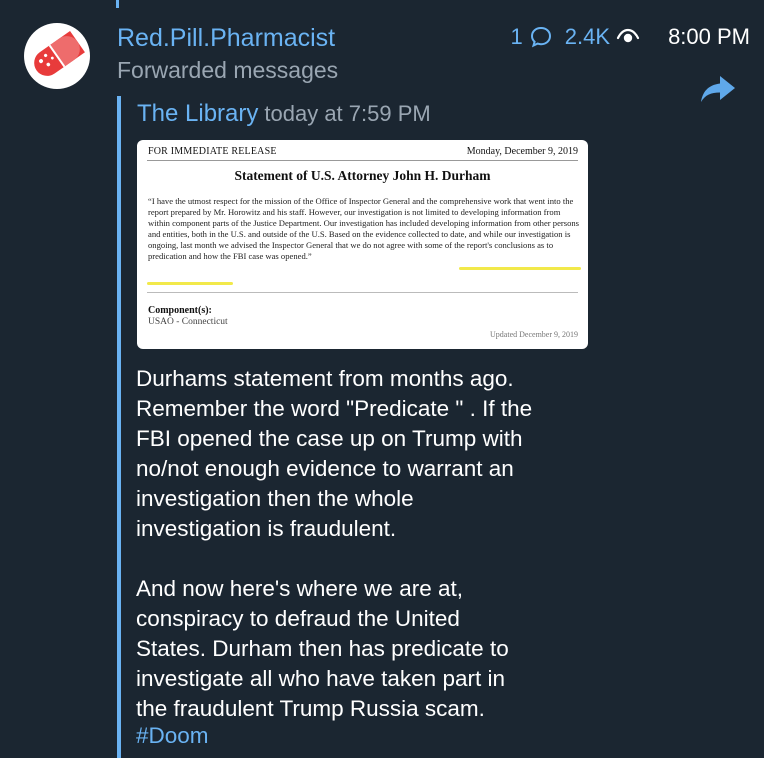 Image resolution: width=764 pixels, height=758 pixels. What do you see at coordinates (718, 89) in the screenshot?
I see `share-arrow-icon` at bounding box center [718, 89].